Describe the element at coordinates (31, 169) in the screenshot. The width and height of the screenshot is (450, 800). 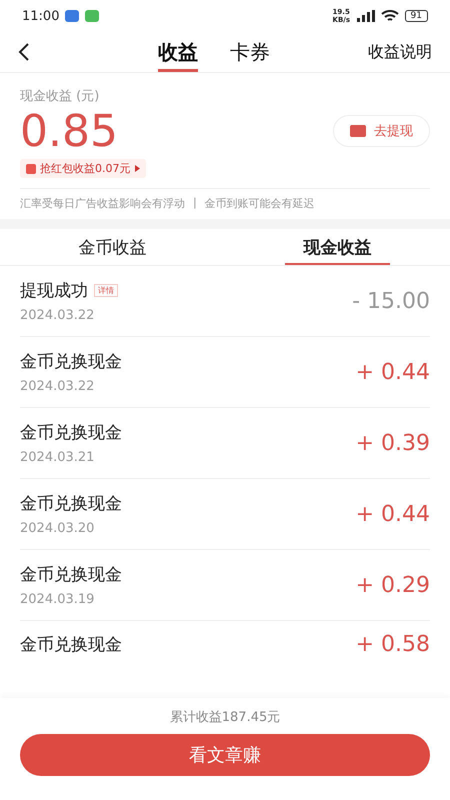
I see `envelope-icon` at that location.